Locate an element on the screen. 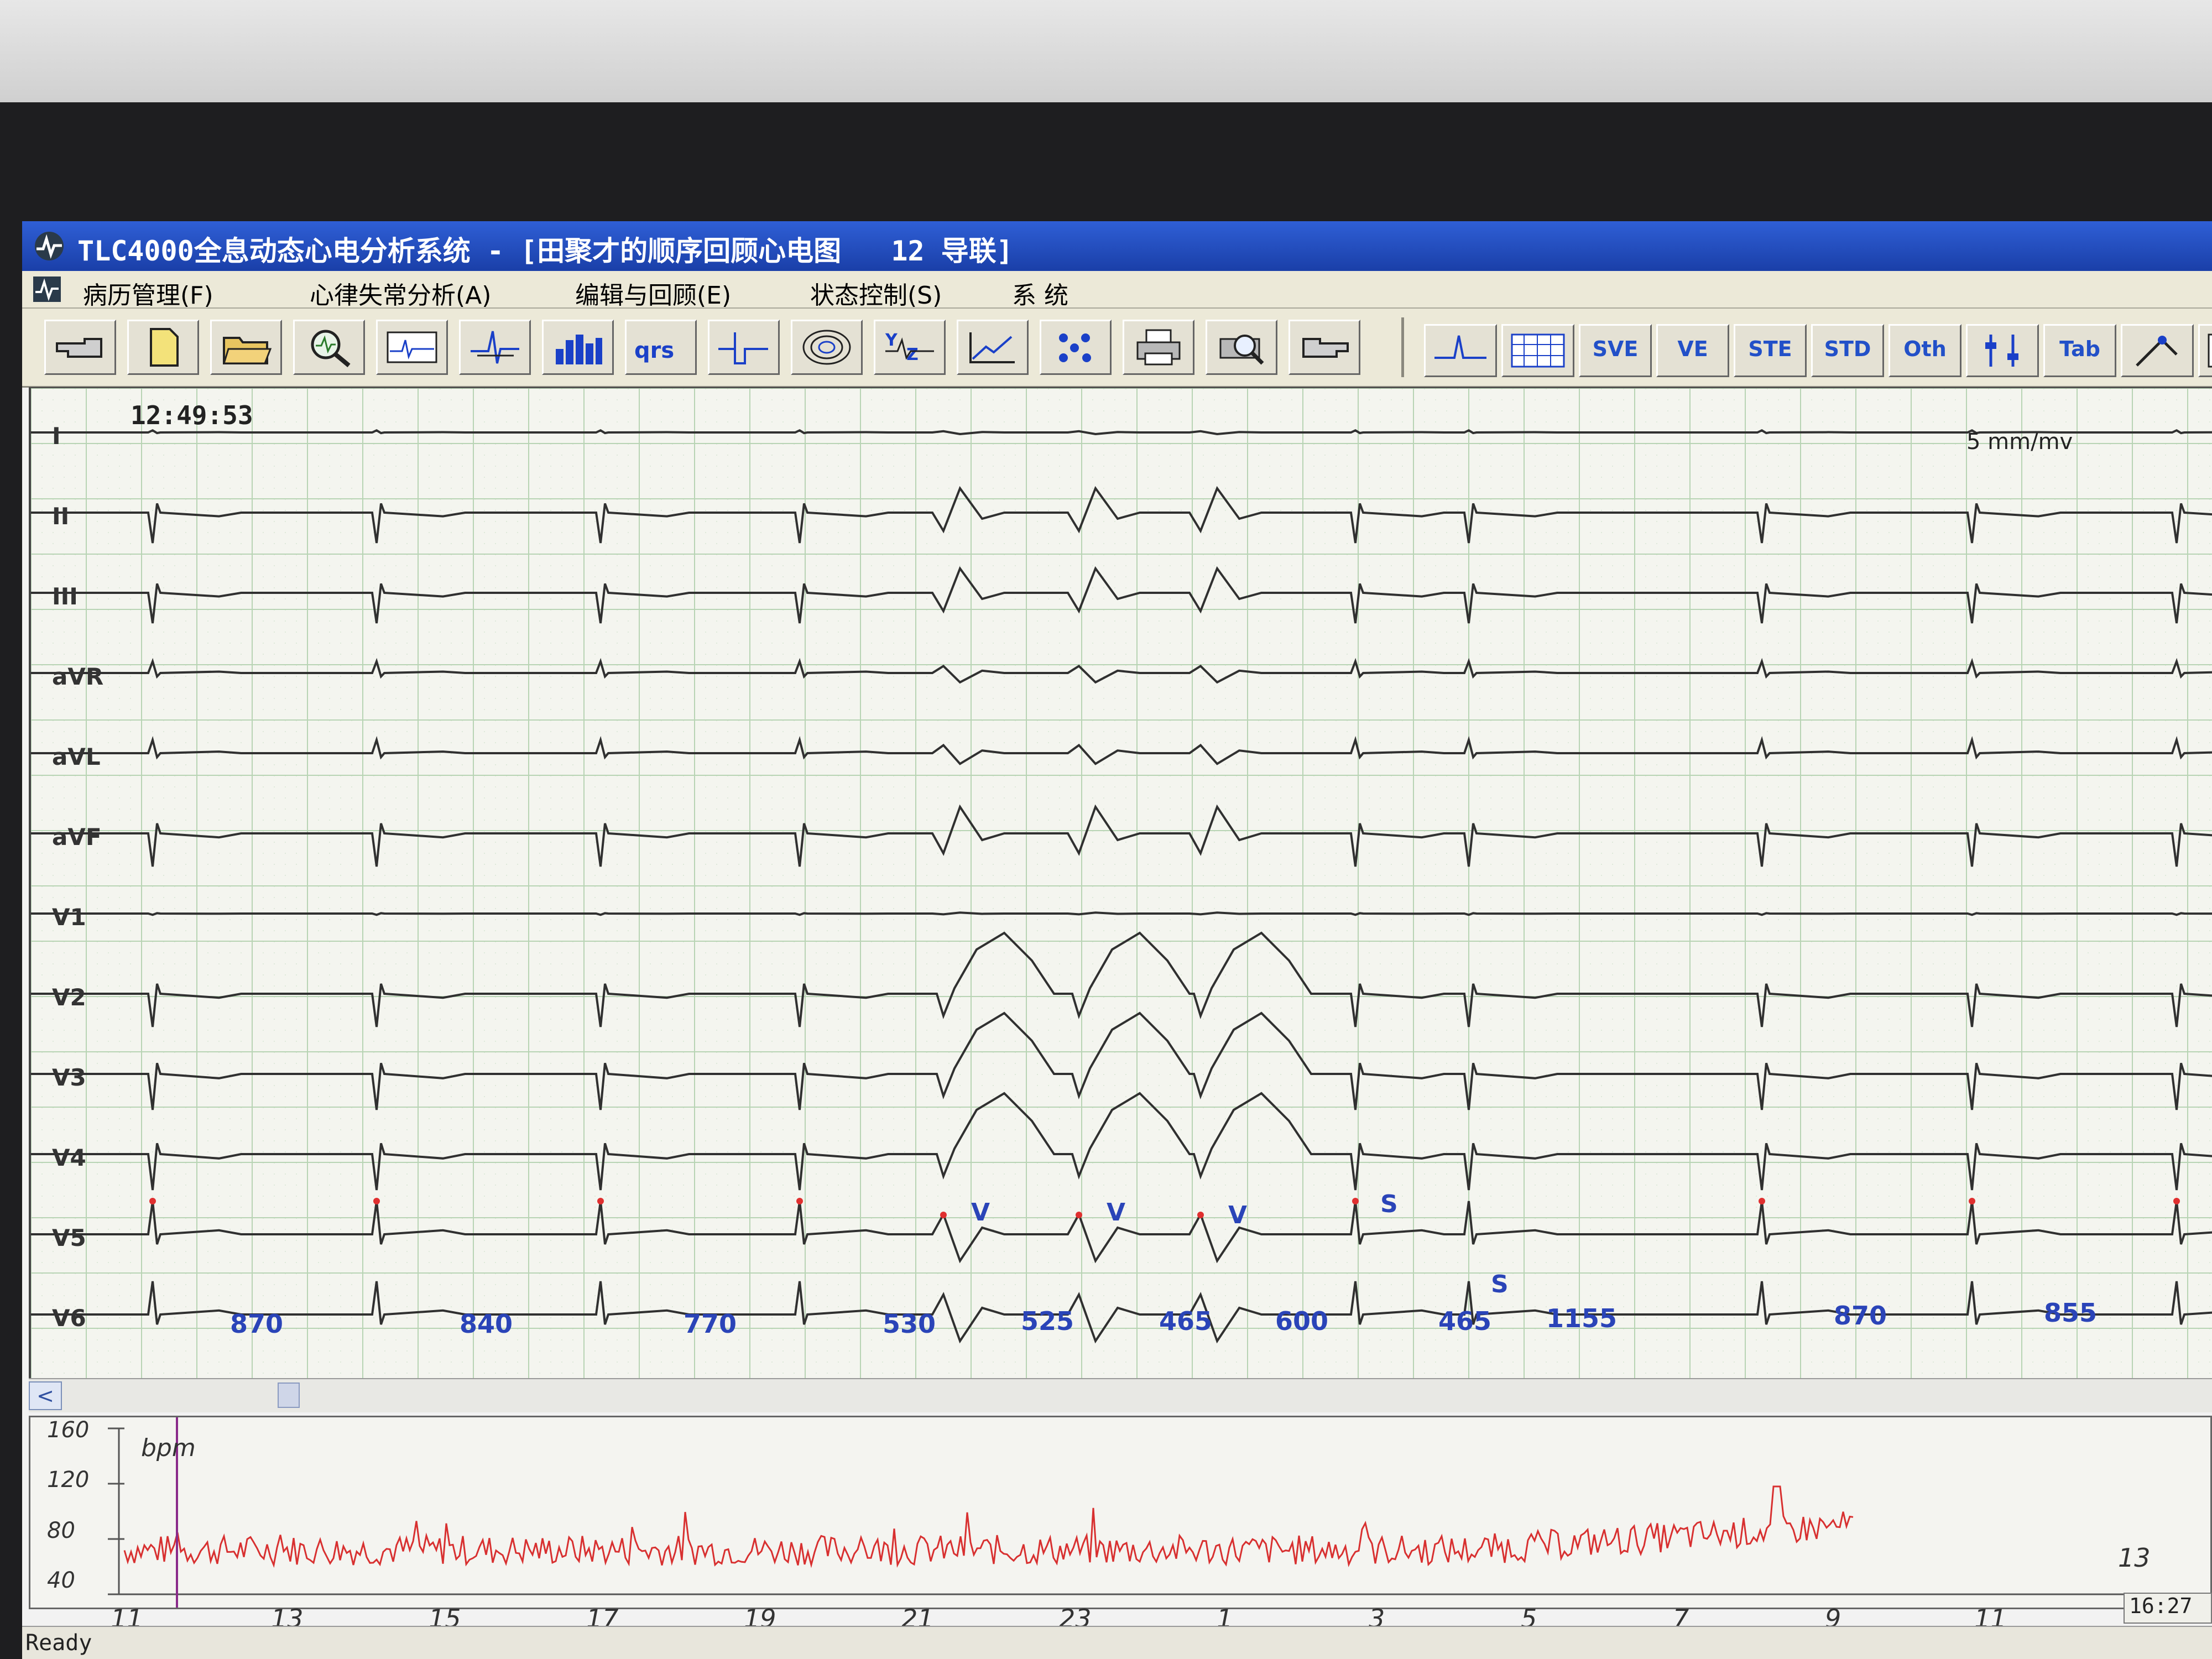 The width and height of the screenshot is (2212, 1659). spiral-analysis-icon is located at coordinates (827, 347).